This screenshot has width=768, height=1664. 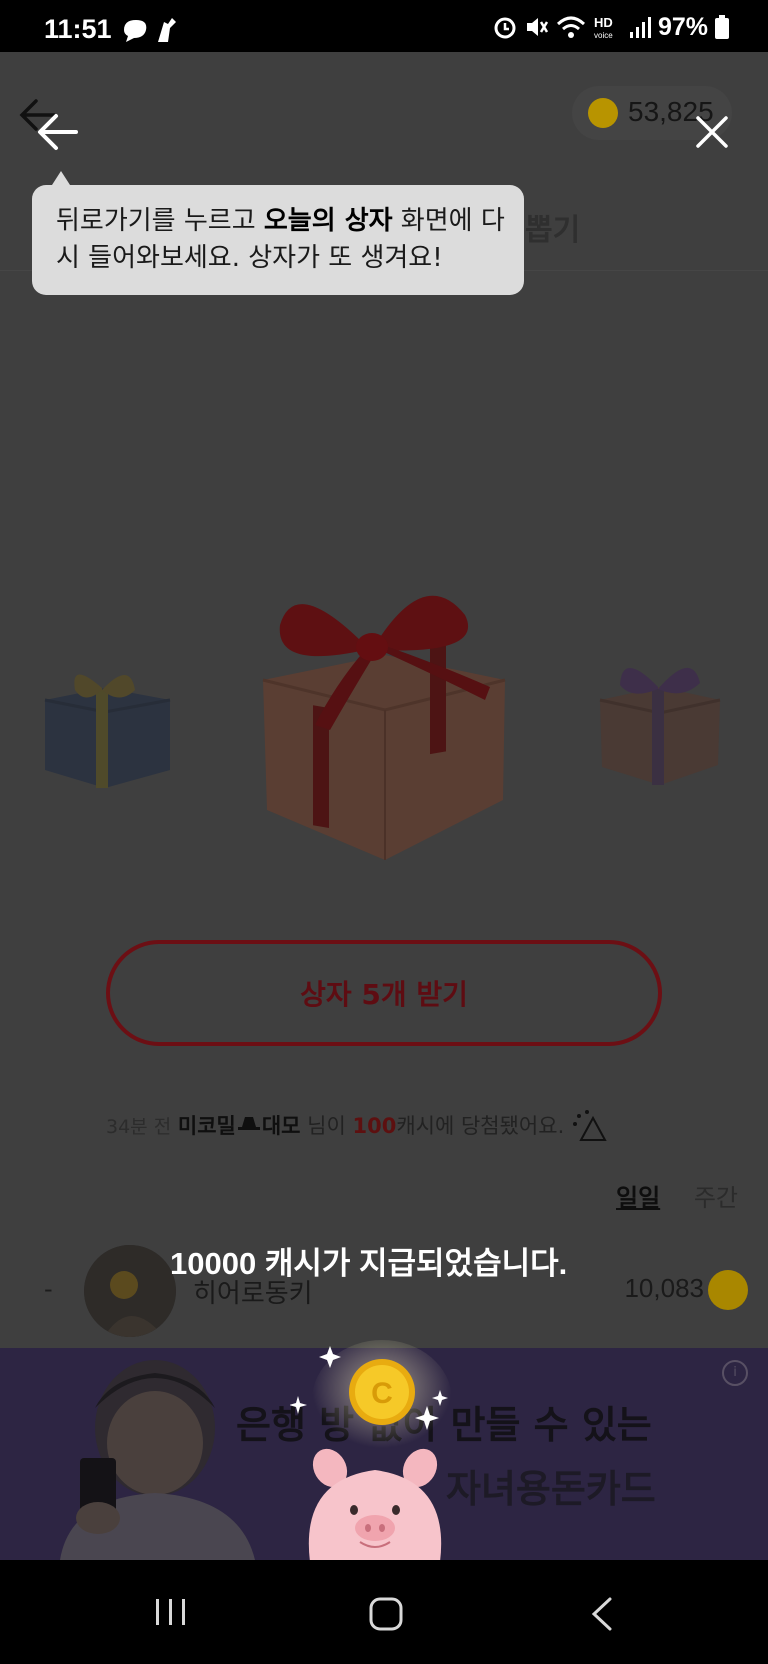 What do you see at coordinates (602, 1614) in the screenshot?
I see `nav-back-icon` at bounding box center [602, 1614].